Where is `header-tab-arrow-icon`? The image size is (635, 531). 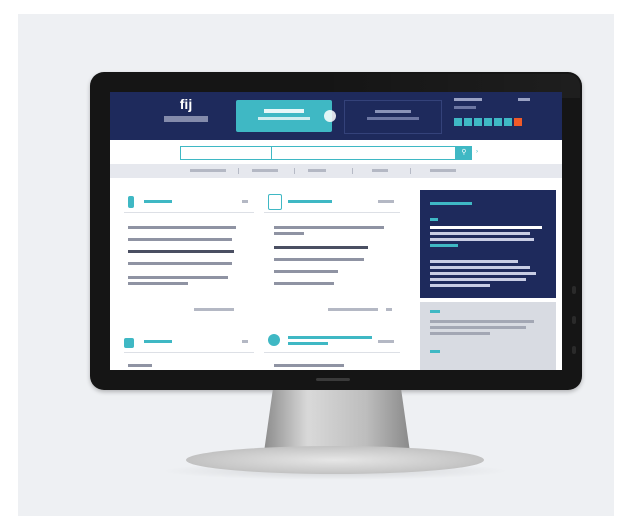 header-tab-arrow-icon is located at coordinates (330, 116).